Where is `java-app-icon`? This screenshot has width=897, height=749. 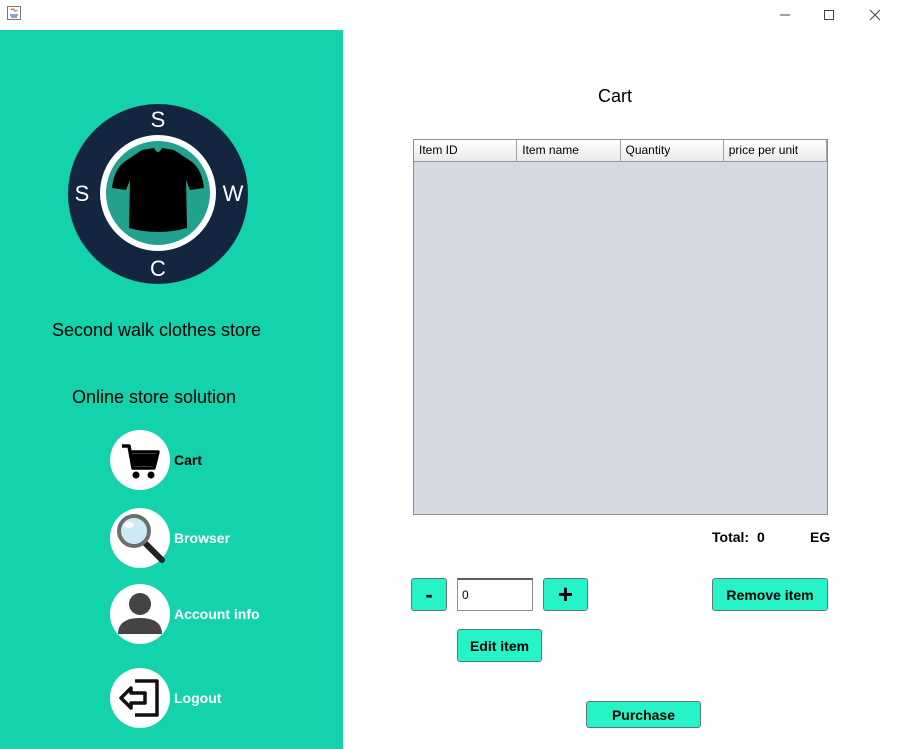 java-app-icon is located at coordinates (14, 13).